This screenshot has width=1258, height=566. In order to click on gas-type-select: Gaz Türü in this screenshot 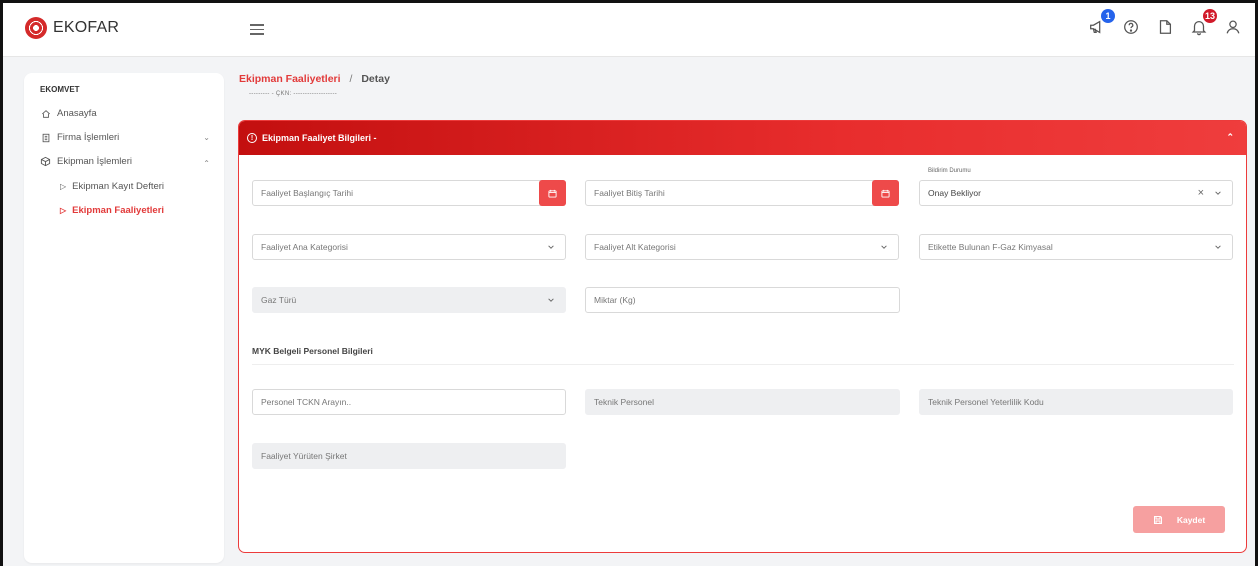, I will do `click(409, 300)`.